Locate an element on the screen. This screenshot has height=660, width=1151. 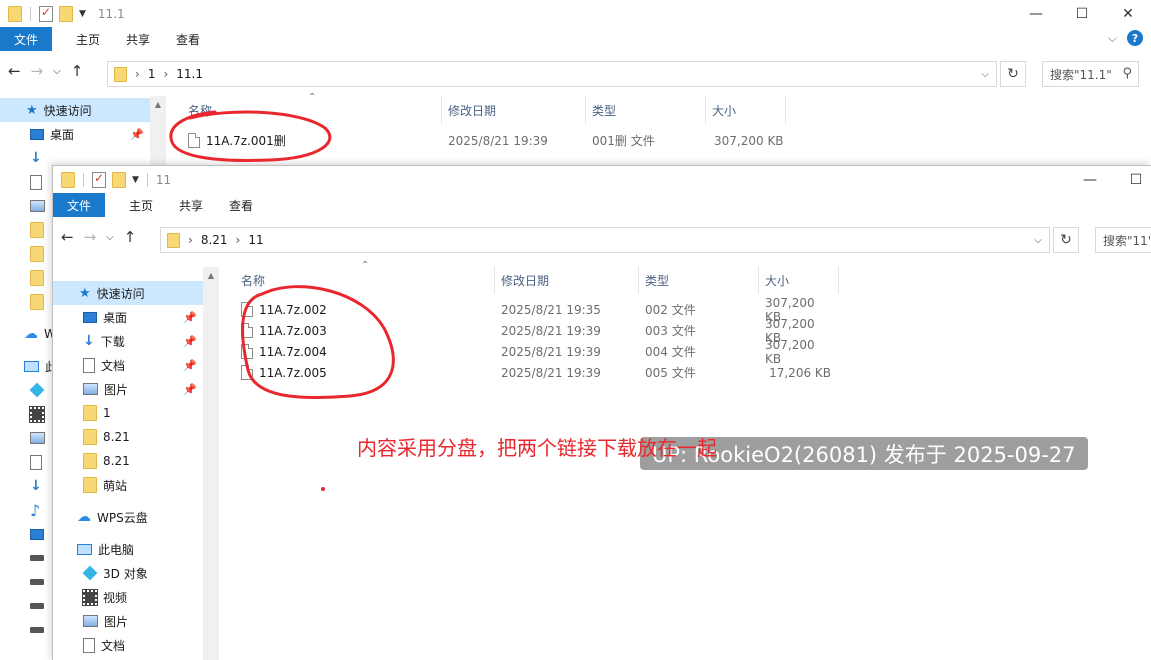
sidebar-item-3d: 3D 对象 is located at coordinates (128, 573).